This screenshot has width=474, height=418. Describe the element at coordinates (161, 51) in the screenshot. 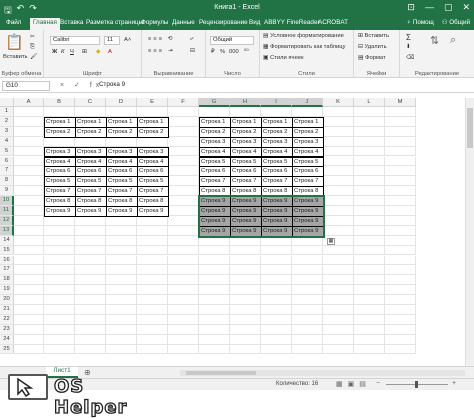

I see `align-horizontal-icons: ≡≡≡ ⇥` at that location.